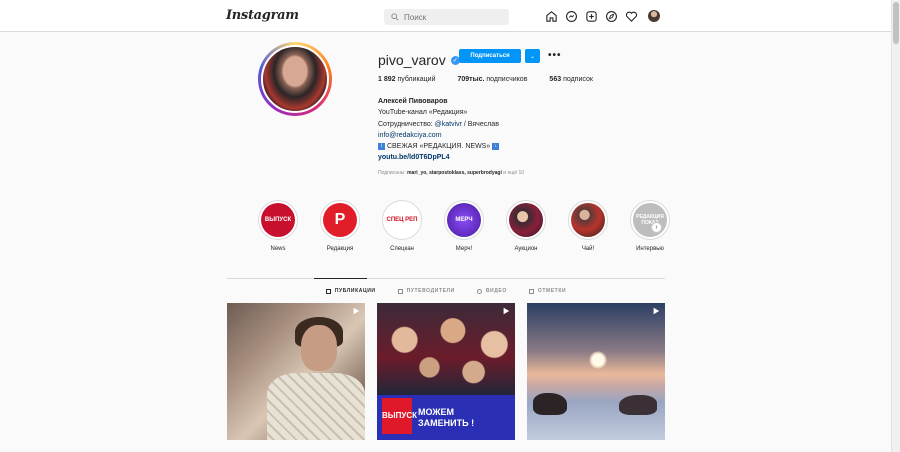 The height and width of the screenshot is (452, 900). I want to click on messenger-icon, so click(571, 16).